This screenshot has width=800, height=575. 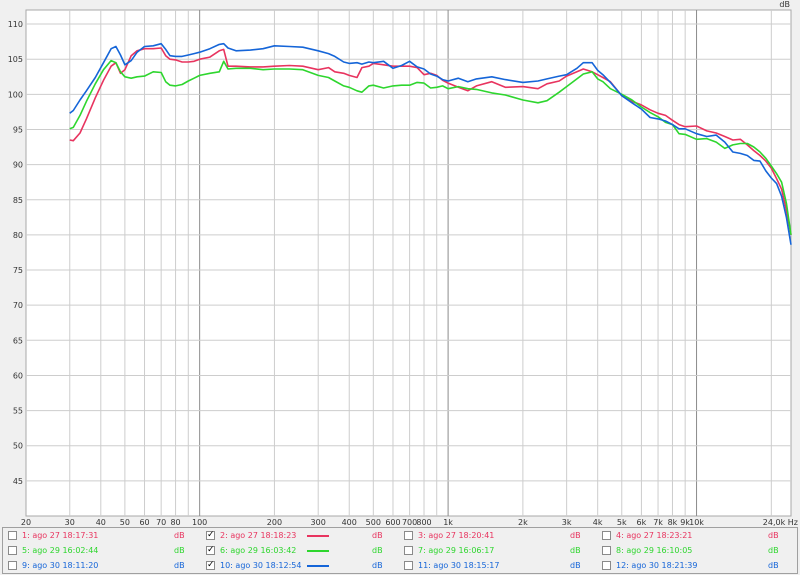 What do you see at coordinates (161, 522) in the screenshot?
I see `x-tick-label: 70` at bounding box center [161, 522].